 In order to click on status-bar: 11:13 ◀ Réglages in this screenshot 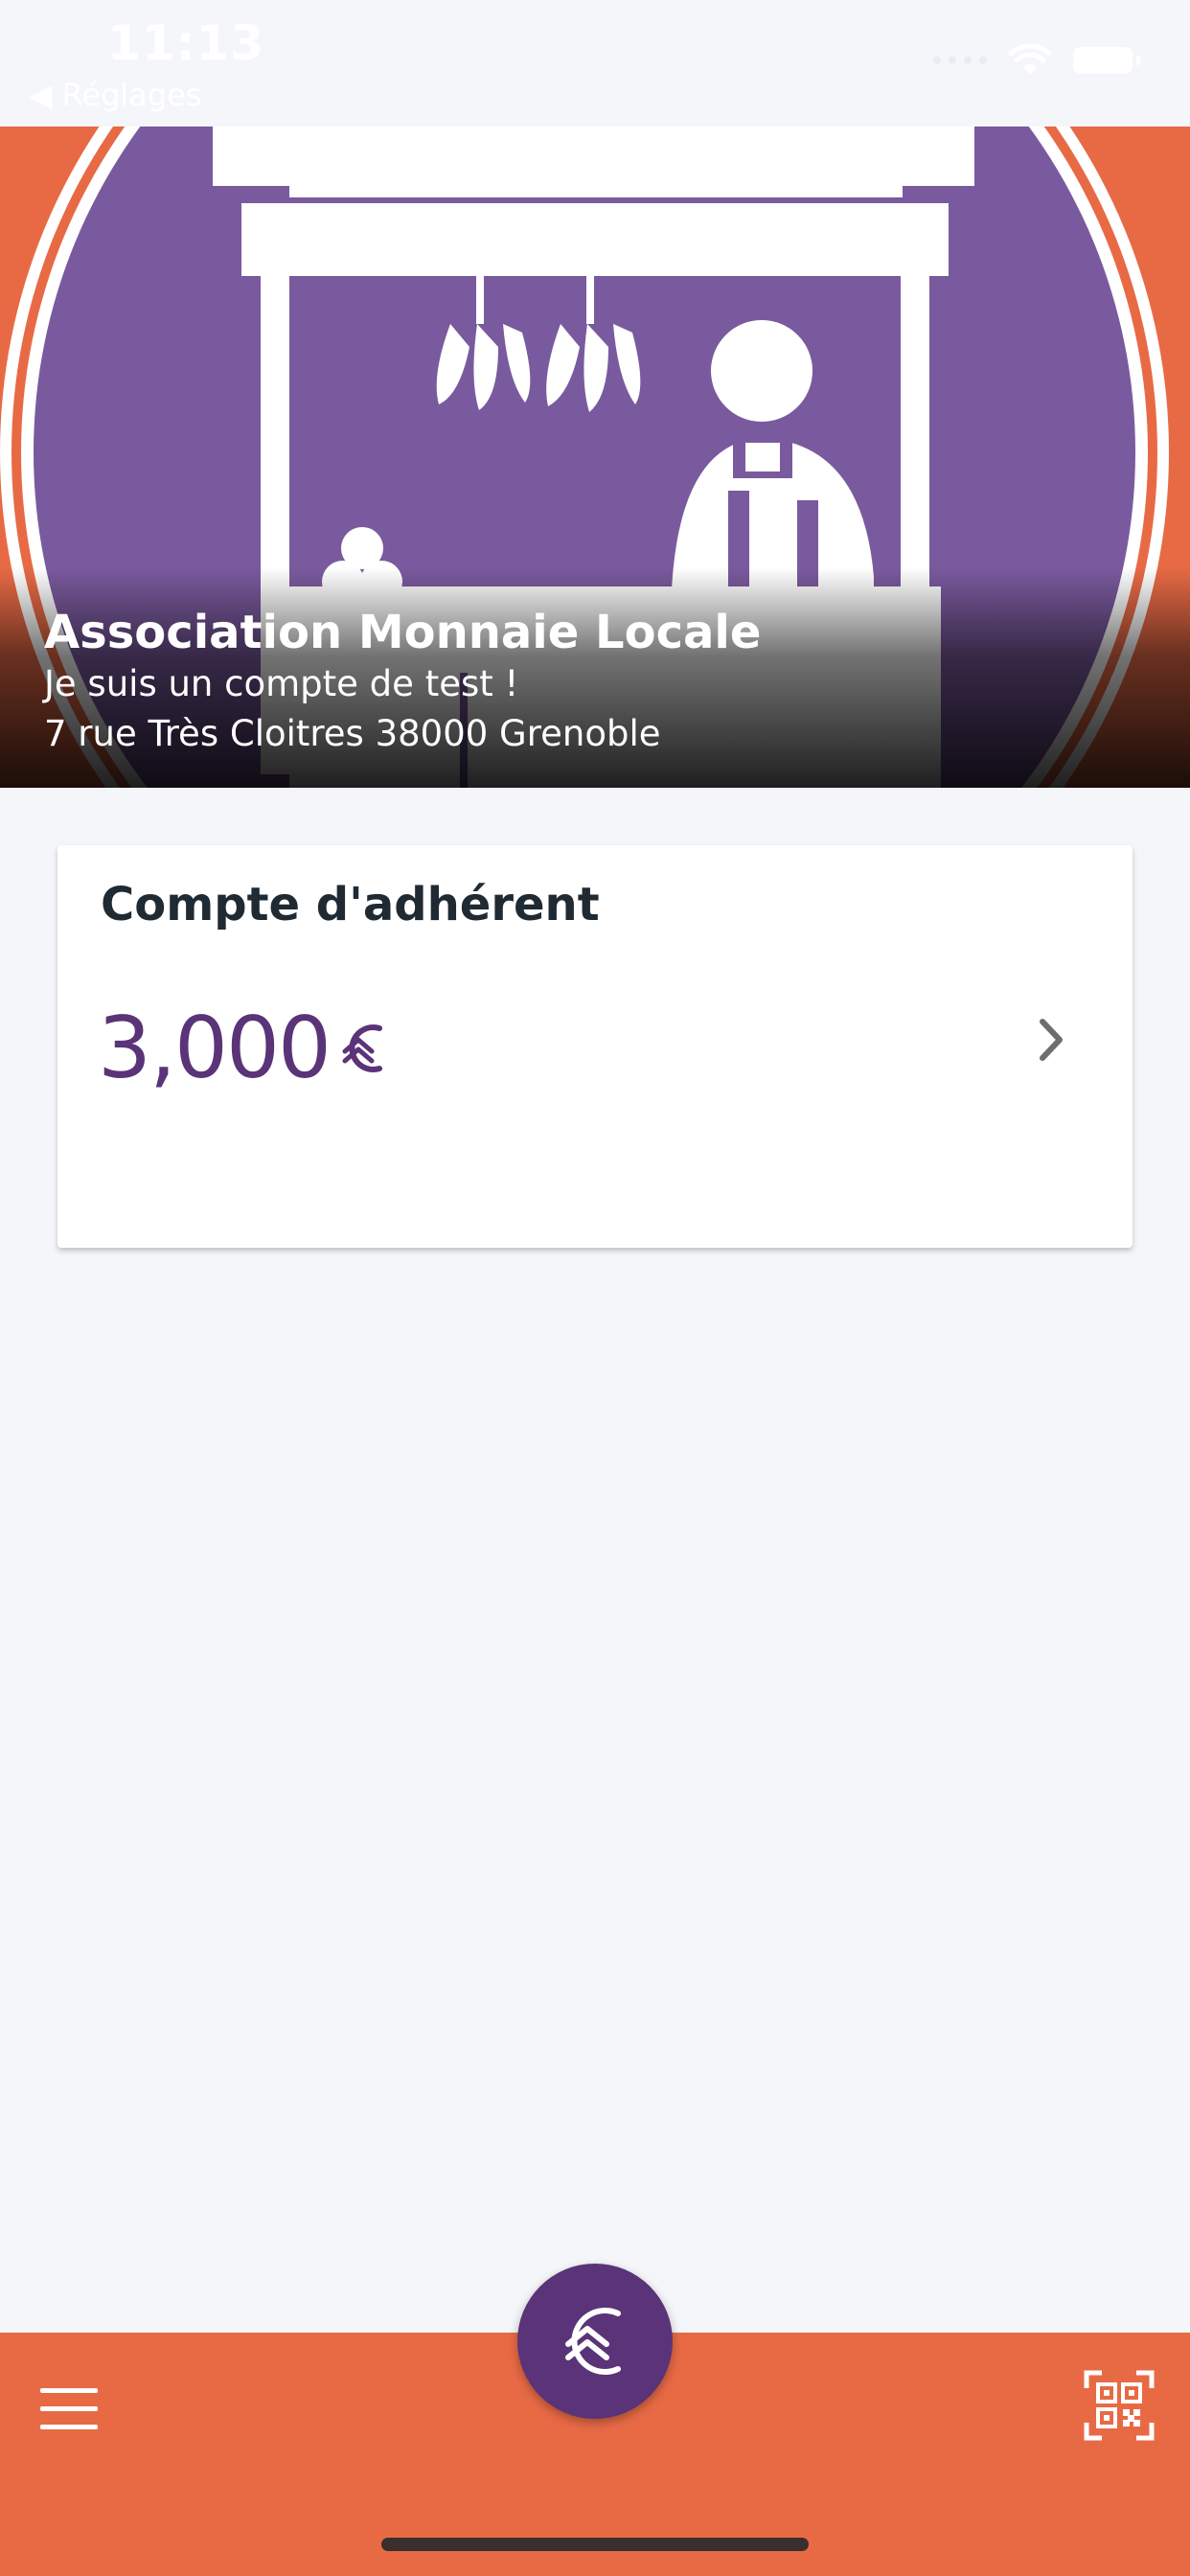, I will do `click(595, 63)`.